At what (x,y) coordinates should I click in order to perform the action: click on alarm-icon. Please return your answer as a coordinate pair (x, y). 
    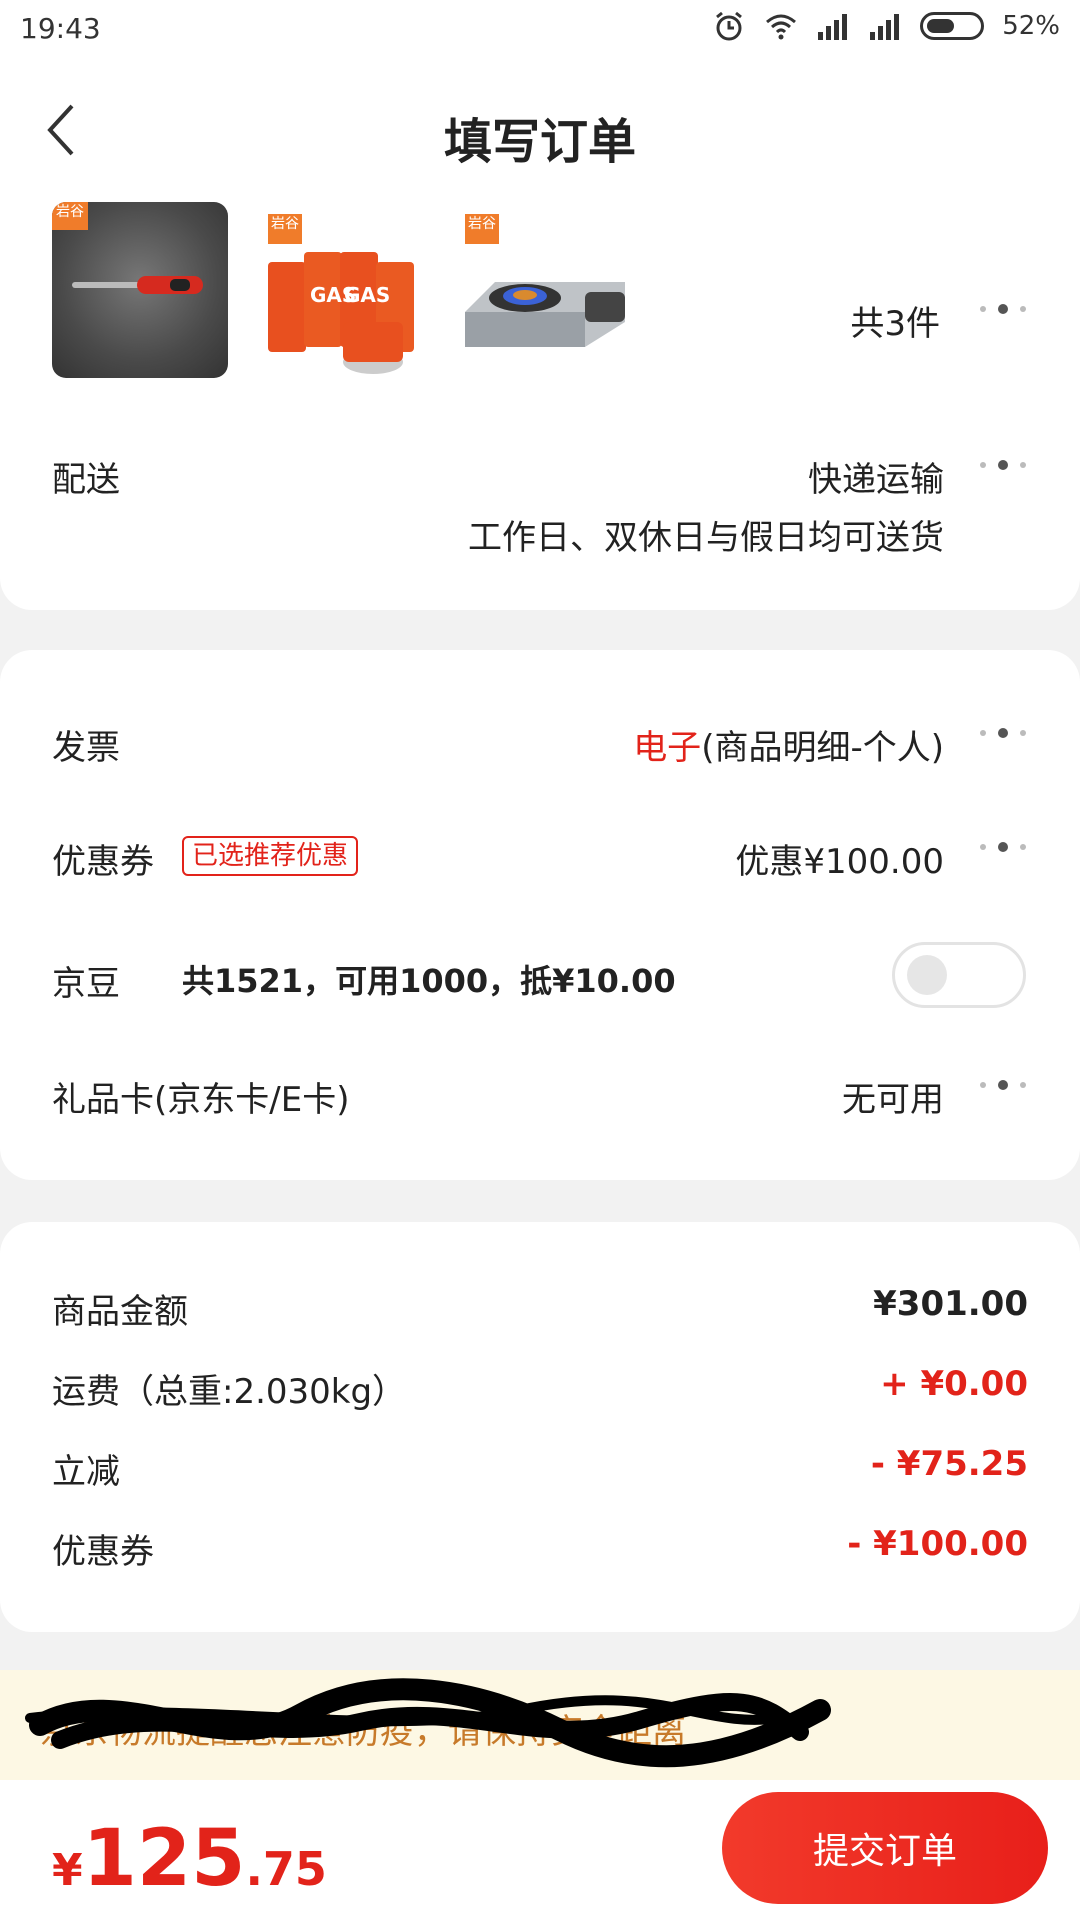
    Looking at the image, I should click on (729, 26).